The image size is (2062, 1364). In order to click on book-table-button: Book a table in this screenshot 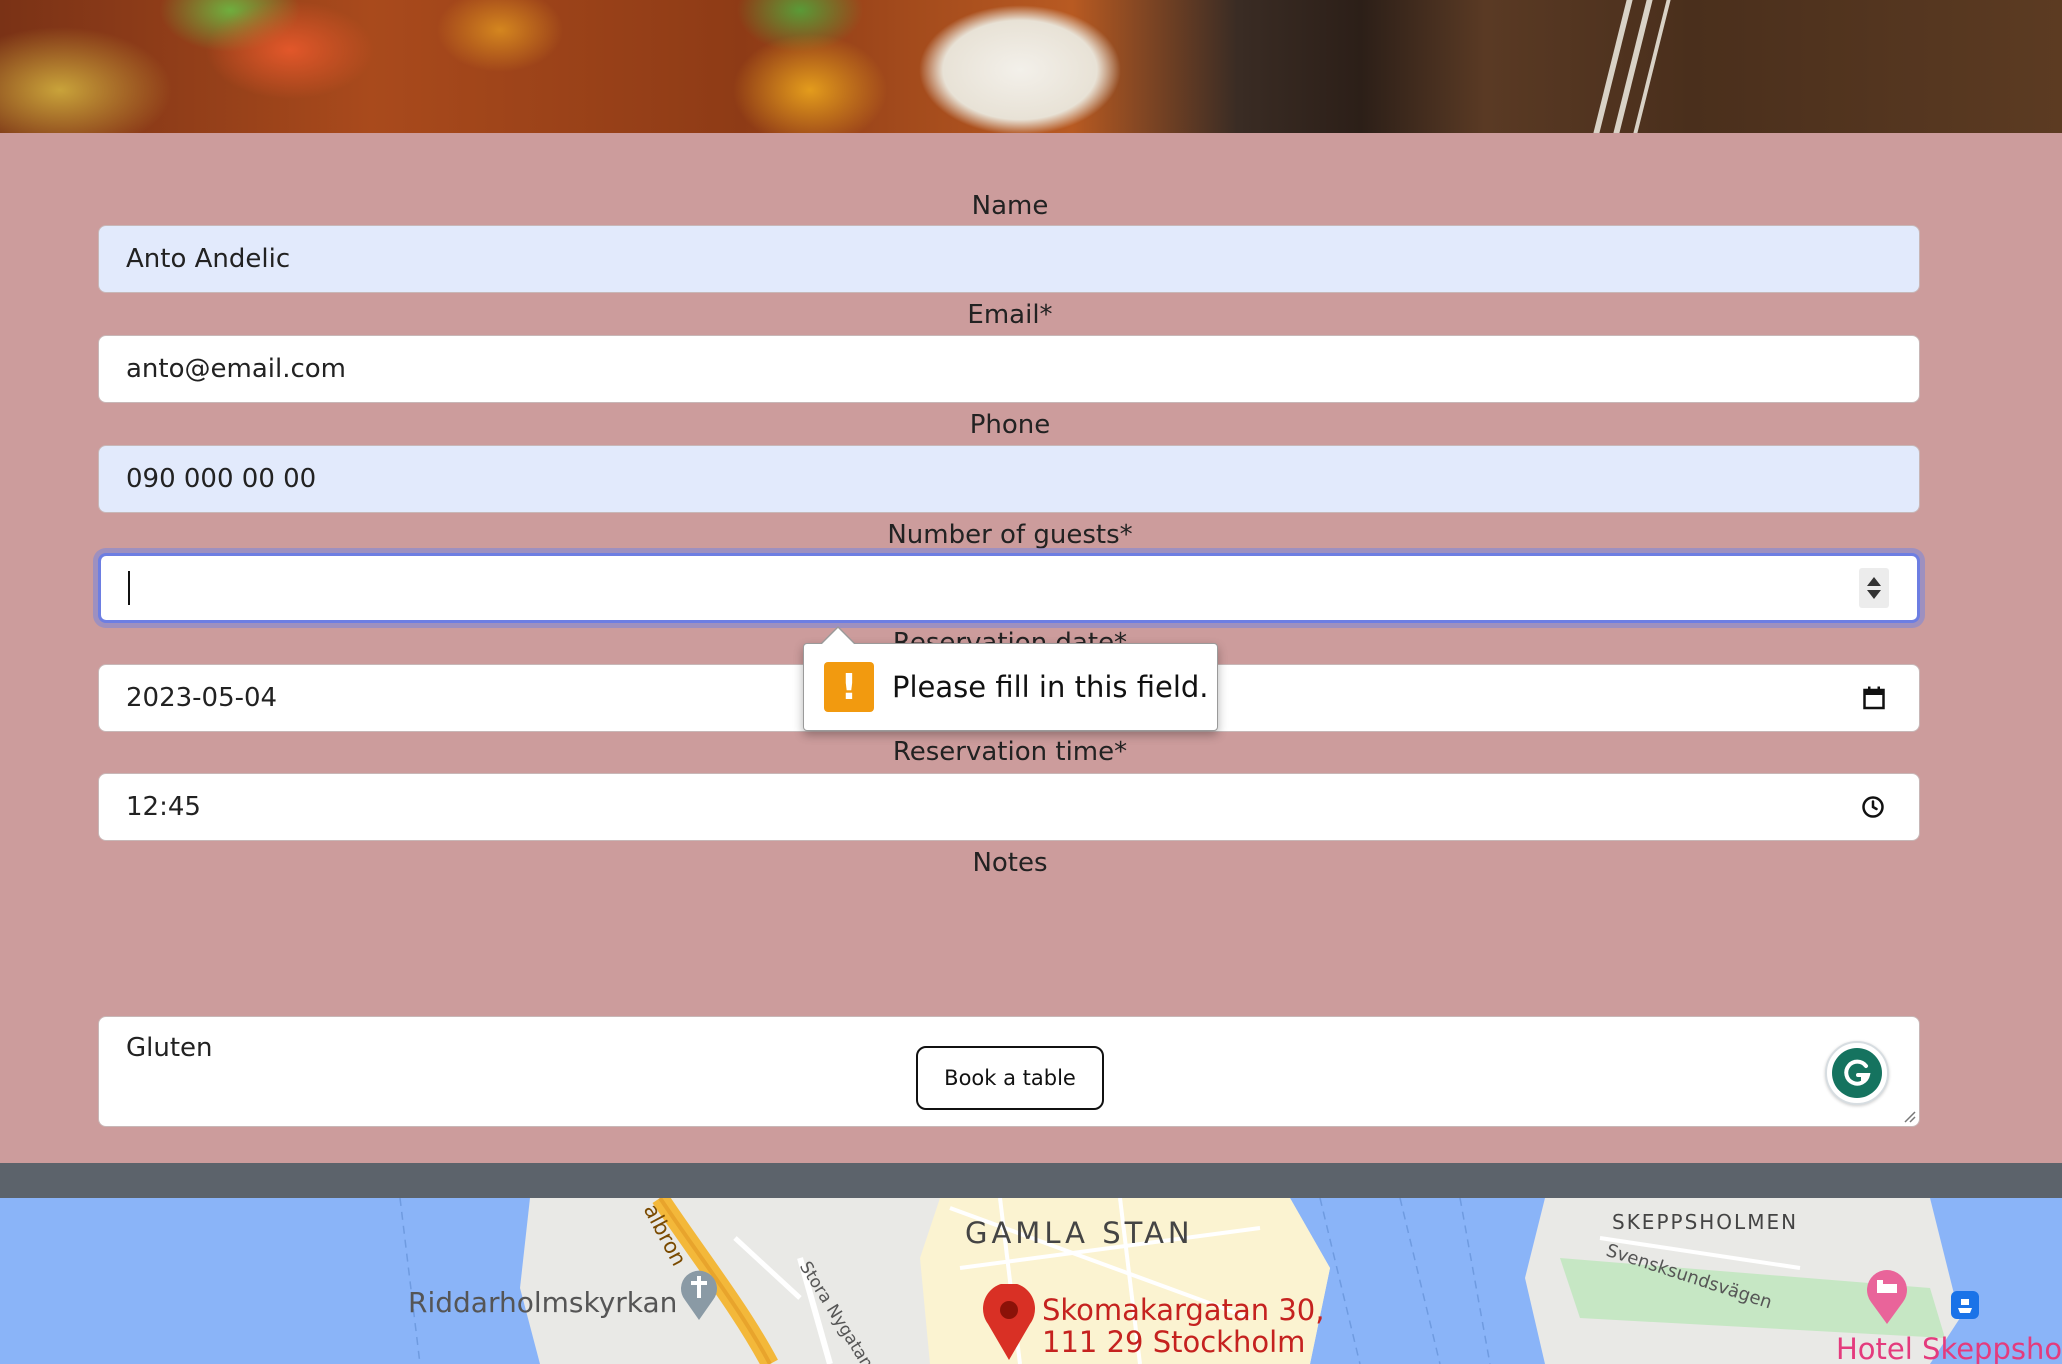, I will do `click(1010, 1078)`.